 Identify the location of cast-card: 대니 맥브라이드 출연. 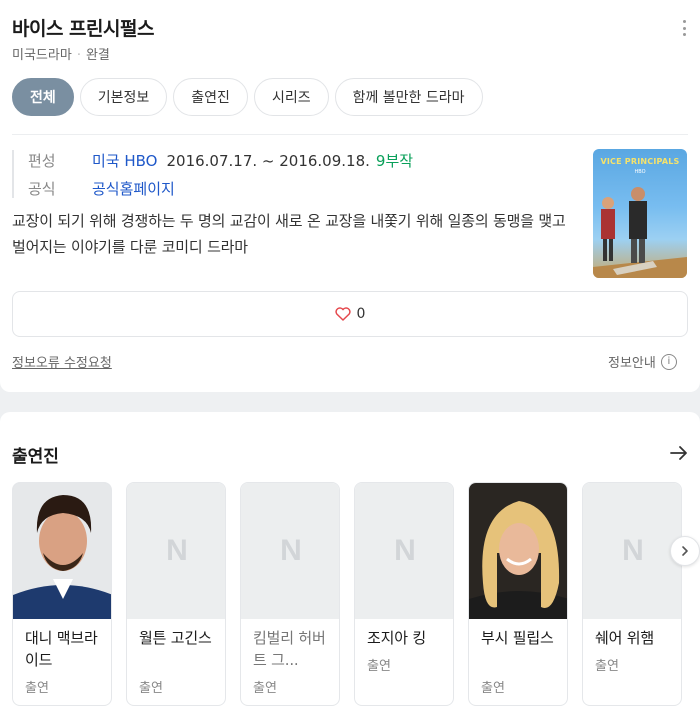
(62, 594).